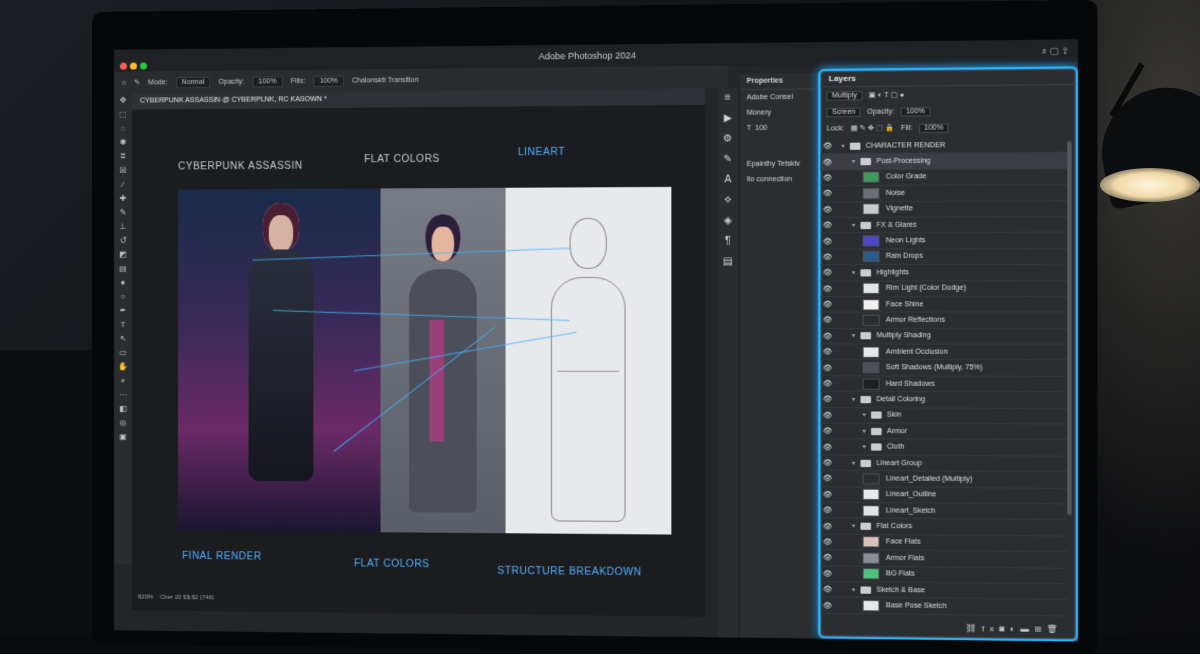 This screenshot has height=654, width=1200. What do you see at coordinates (123, 395) in the screenshot?
I see `more-tools-icon: ⋯` at bounding box center [123, 395].